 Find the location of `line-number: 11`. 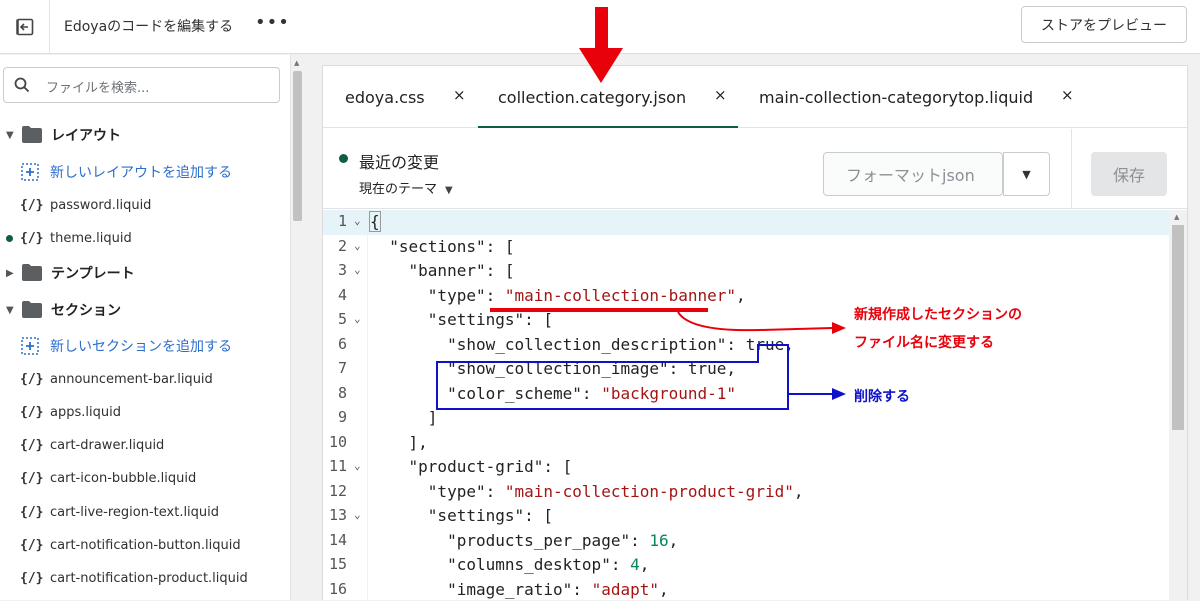

line-number: 11 is located at coordinates (335, 466).